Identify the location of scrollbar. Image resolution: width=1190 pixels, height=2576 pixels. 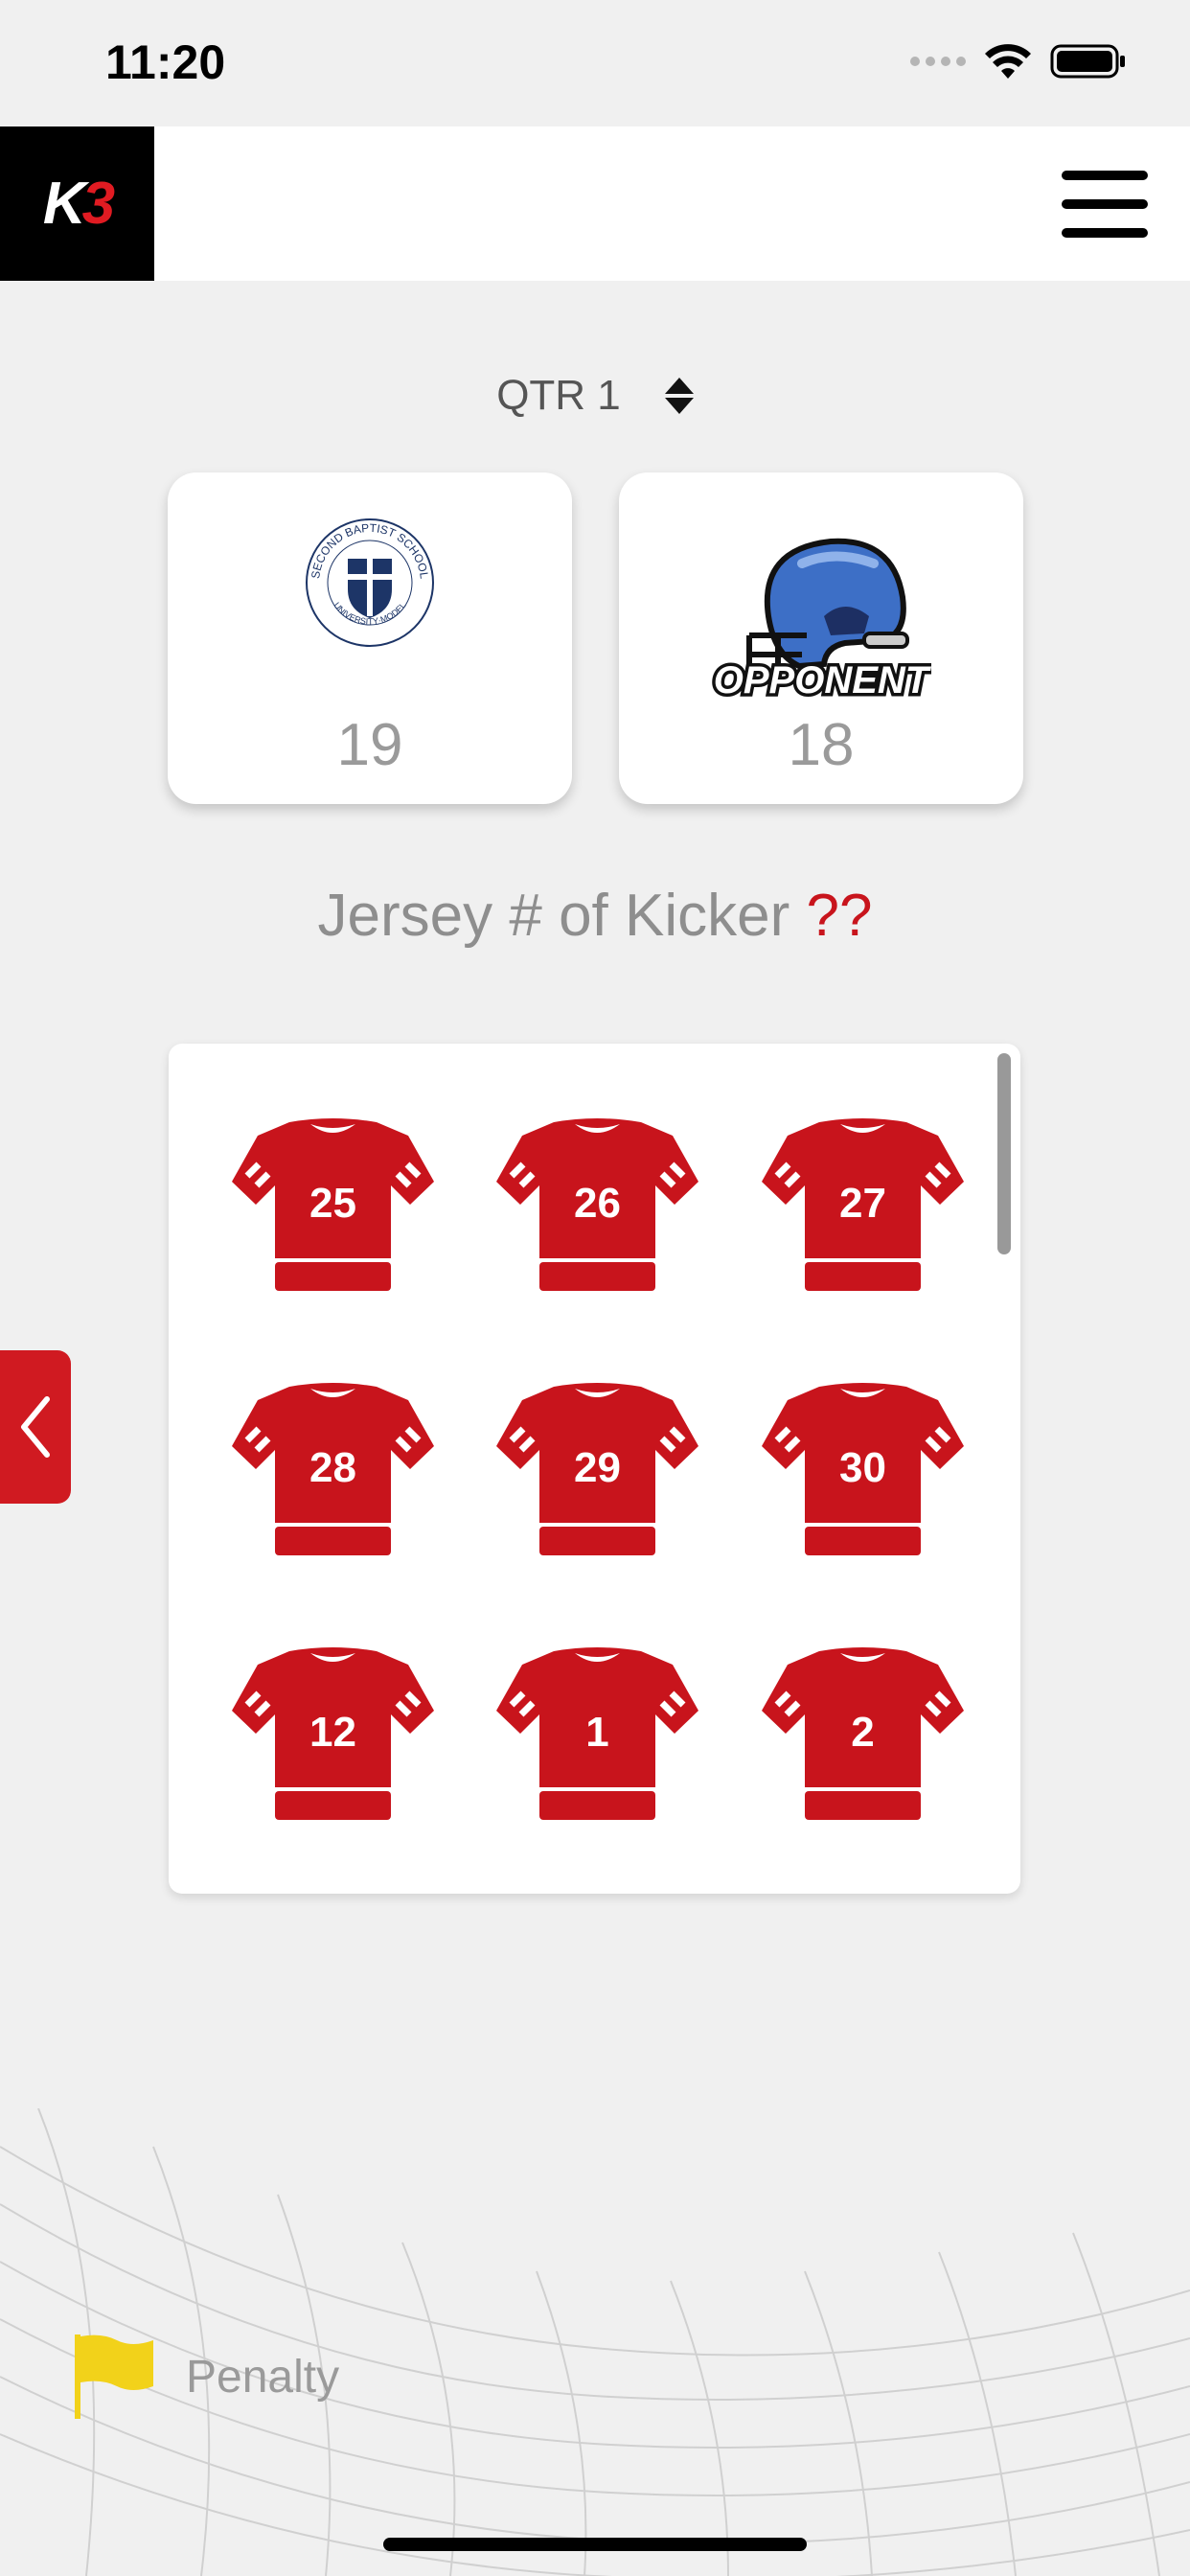
(1004, 1153).